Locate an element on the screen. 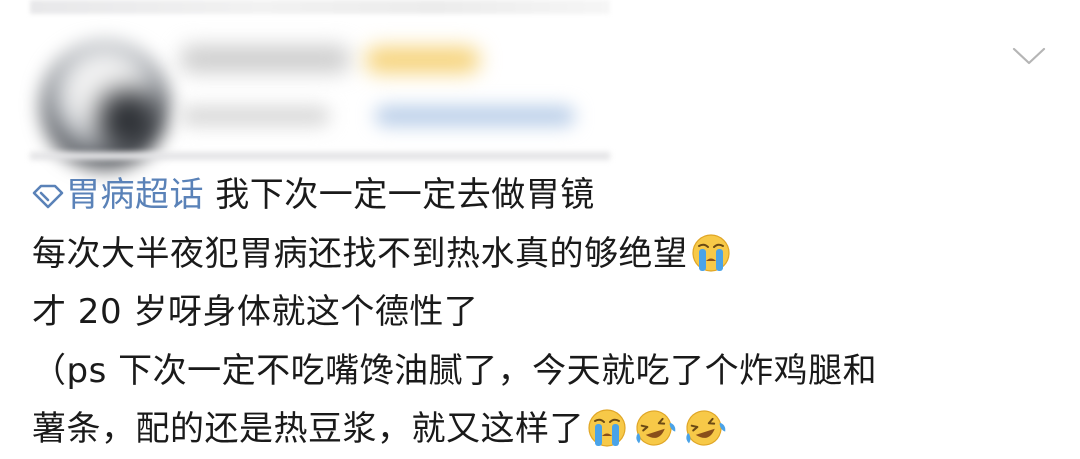 The width and height of the screenshot is (1080, 459). previous-content-blur is located at coordinates (320, 7).